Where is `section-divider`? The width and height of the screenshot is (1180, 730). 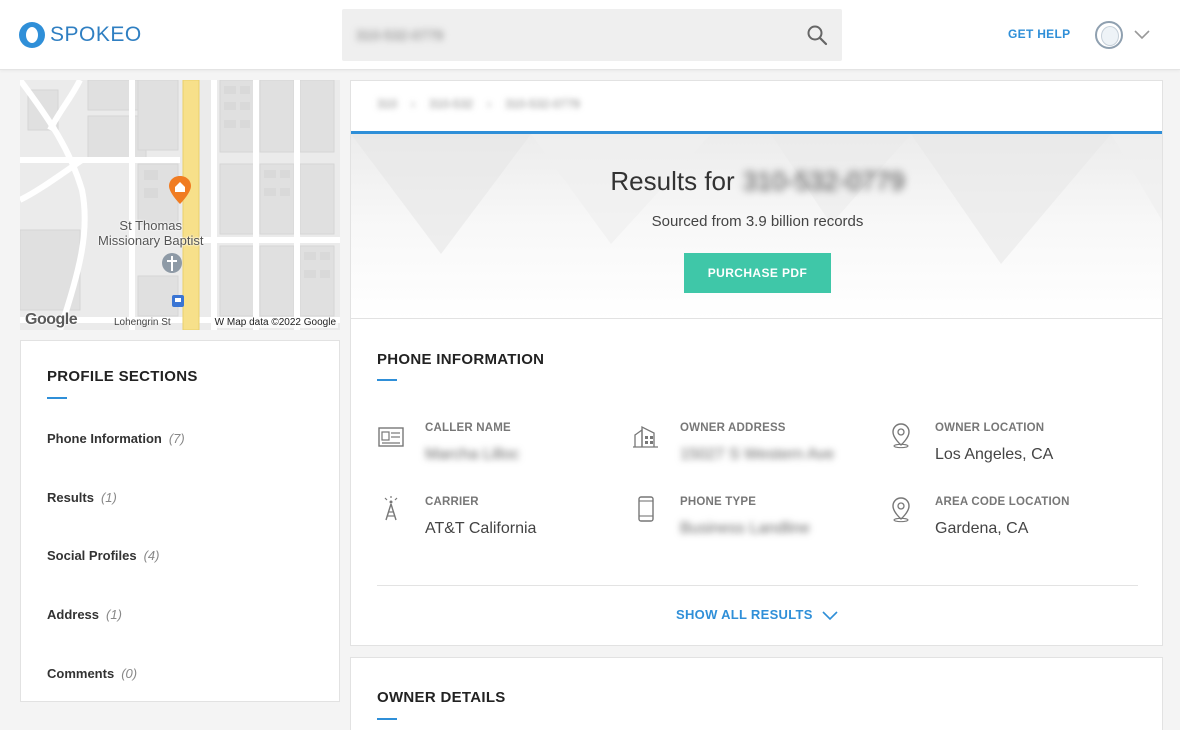 section-divider is located at coordinates (757, 585).